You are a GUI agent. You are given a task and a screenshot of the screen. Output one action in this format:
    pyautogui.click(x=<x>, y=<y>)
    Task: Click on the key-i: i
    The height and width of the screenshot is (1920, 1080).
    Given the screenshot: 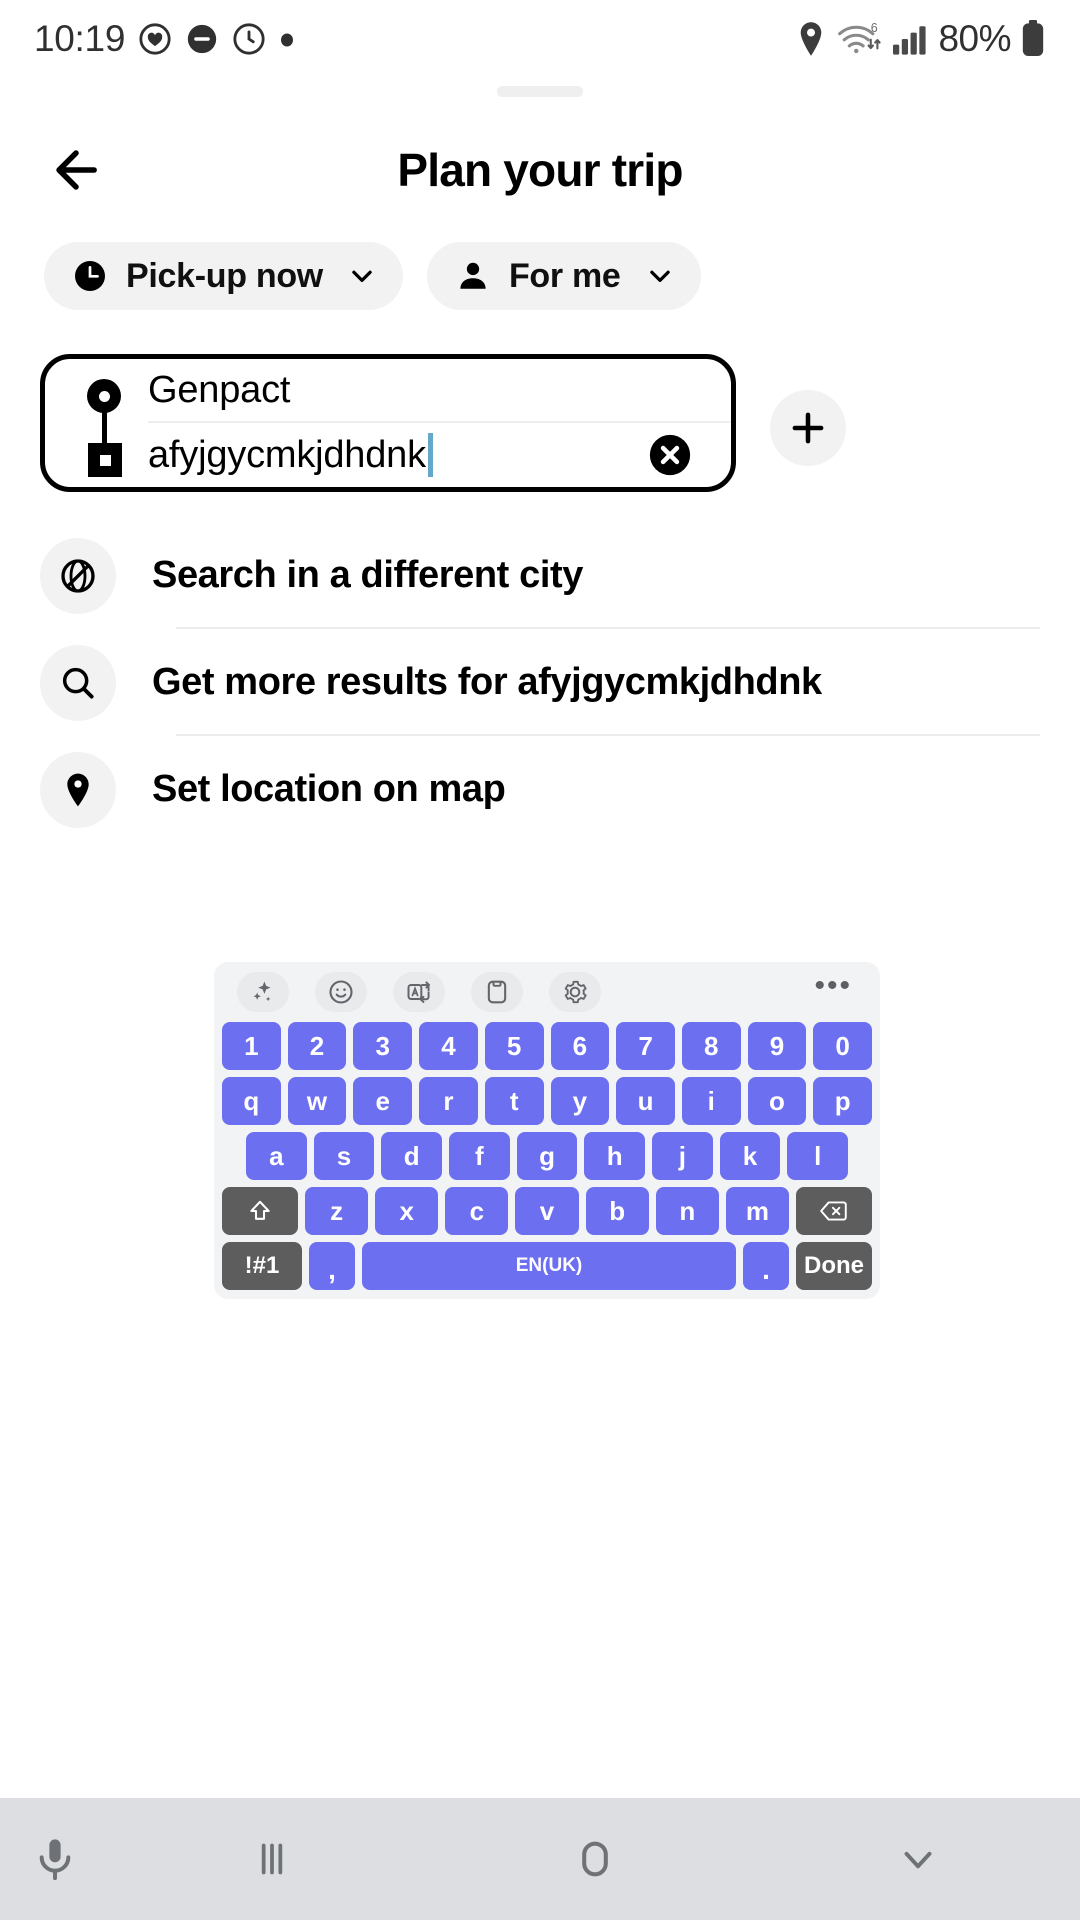 What is the action you would take?
    pyautogui.click(x=711, y=1101)
    